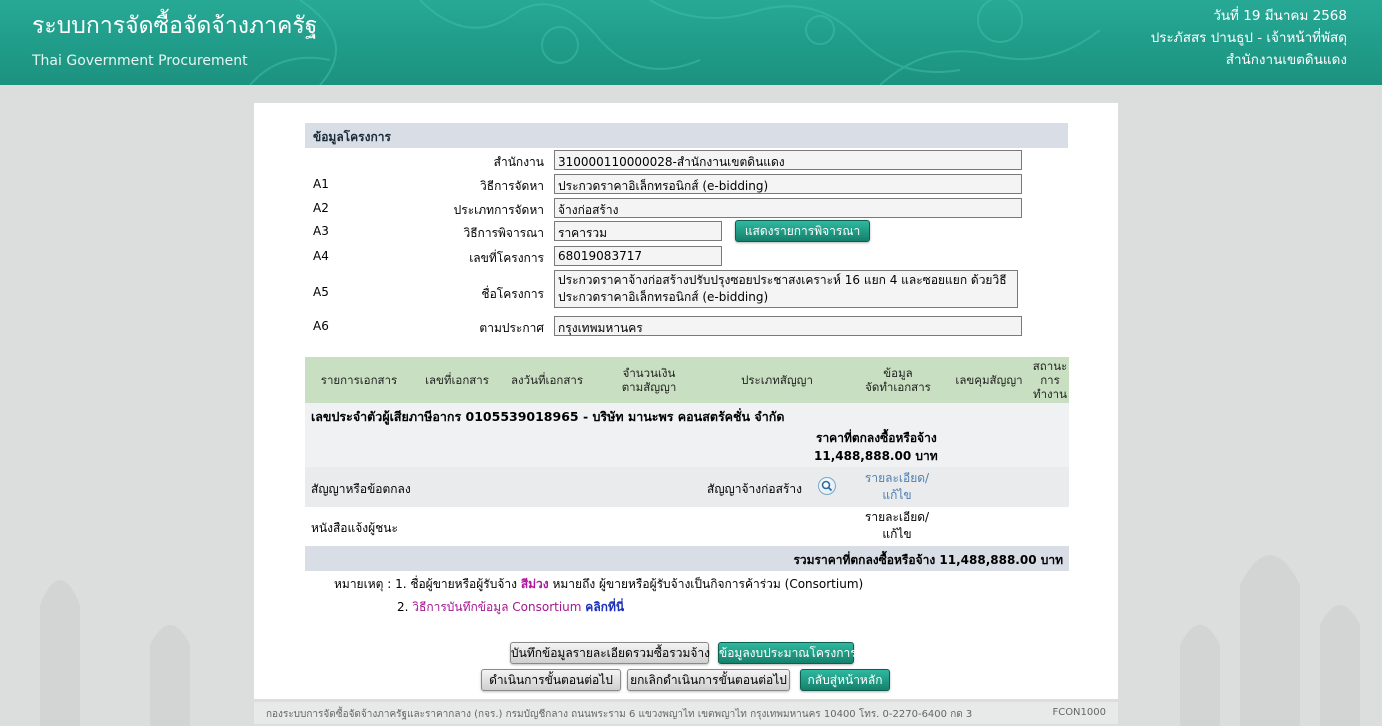  Describe the element at coordinates (534, 584) in the screenshot. I see `note-1-purple-word: สีม่วง` at that location.